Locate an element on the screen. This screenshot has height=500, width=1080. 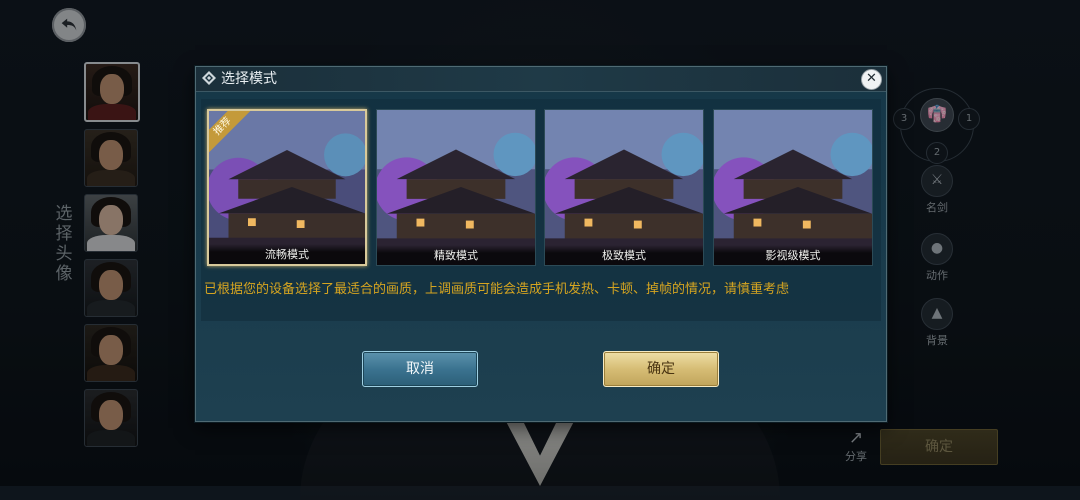
dialog-header: 选择模式 ✕ is located at coordinates (541, 79).